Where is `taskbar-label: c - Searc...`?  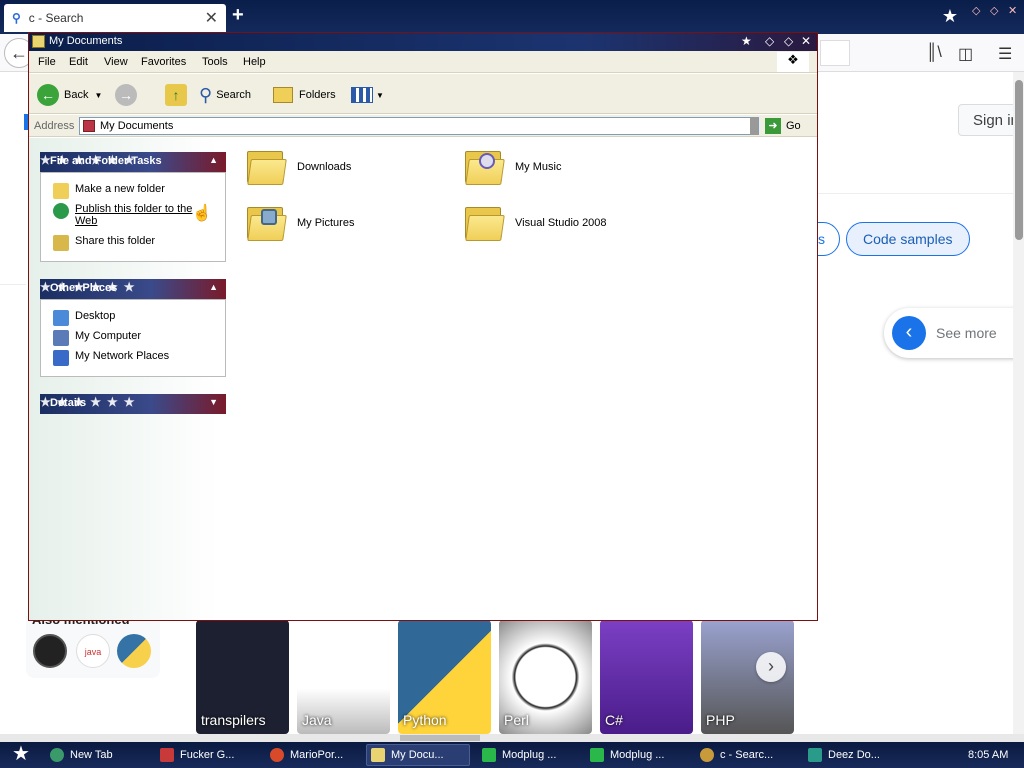
taskbar-label: c - Searc... is located at coordinates (747, 755).